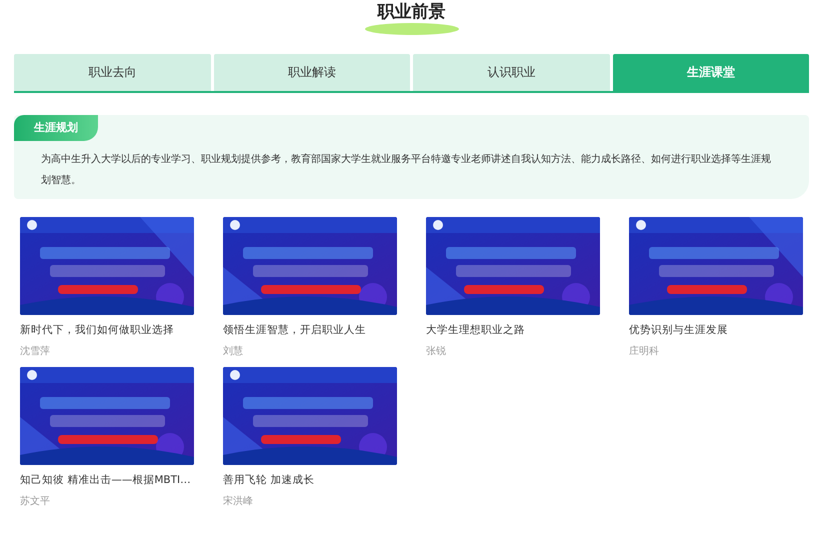 The width and height of the screenshot is (831, 540). Describe the element at coordinates (107, 330) in the screenshot. I see `course-title: 新时代下，我们如何做职业选择` at that location.